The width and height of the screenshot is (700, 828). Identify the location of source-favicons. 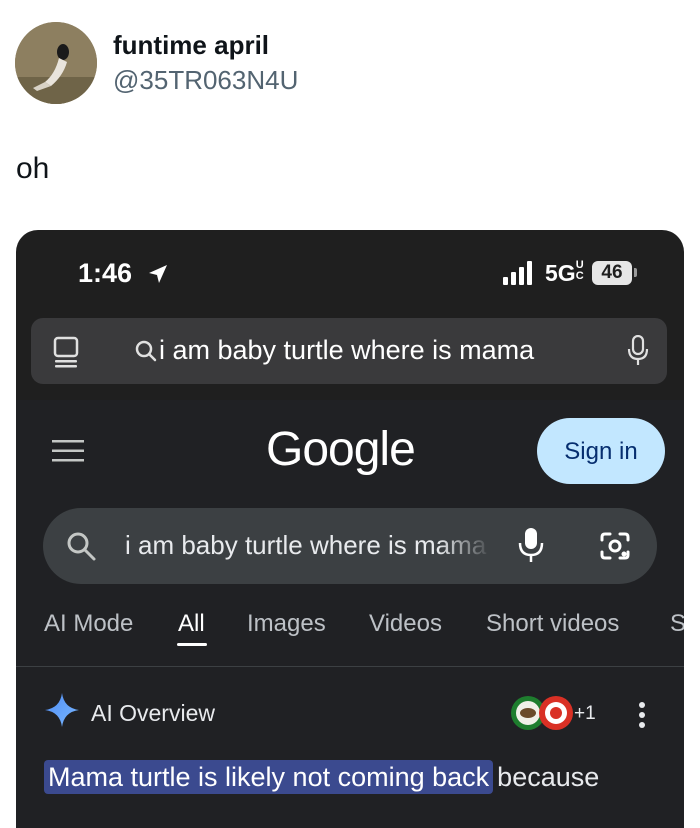
(542, 713).